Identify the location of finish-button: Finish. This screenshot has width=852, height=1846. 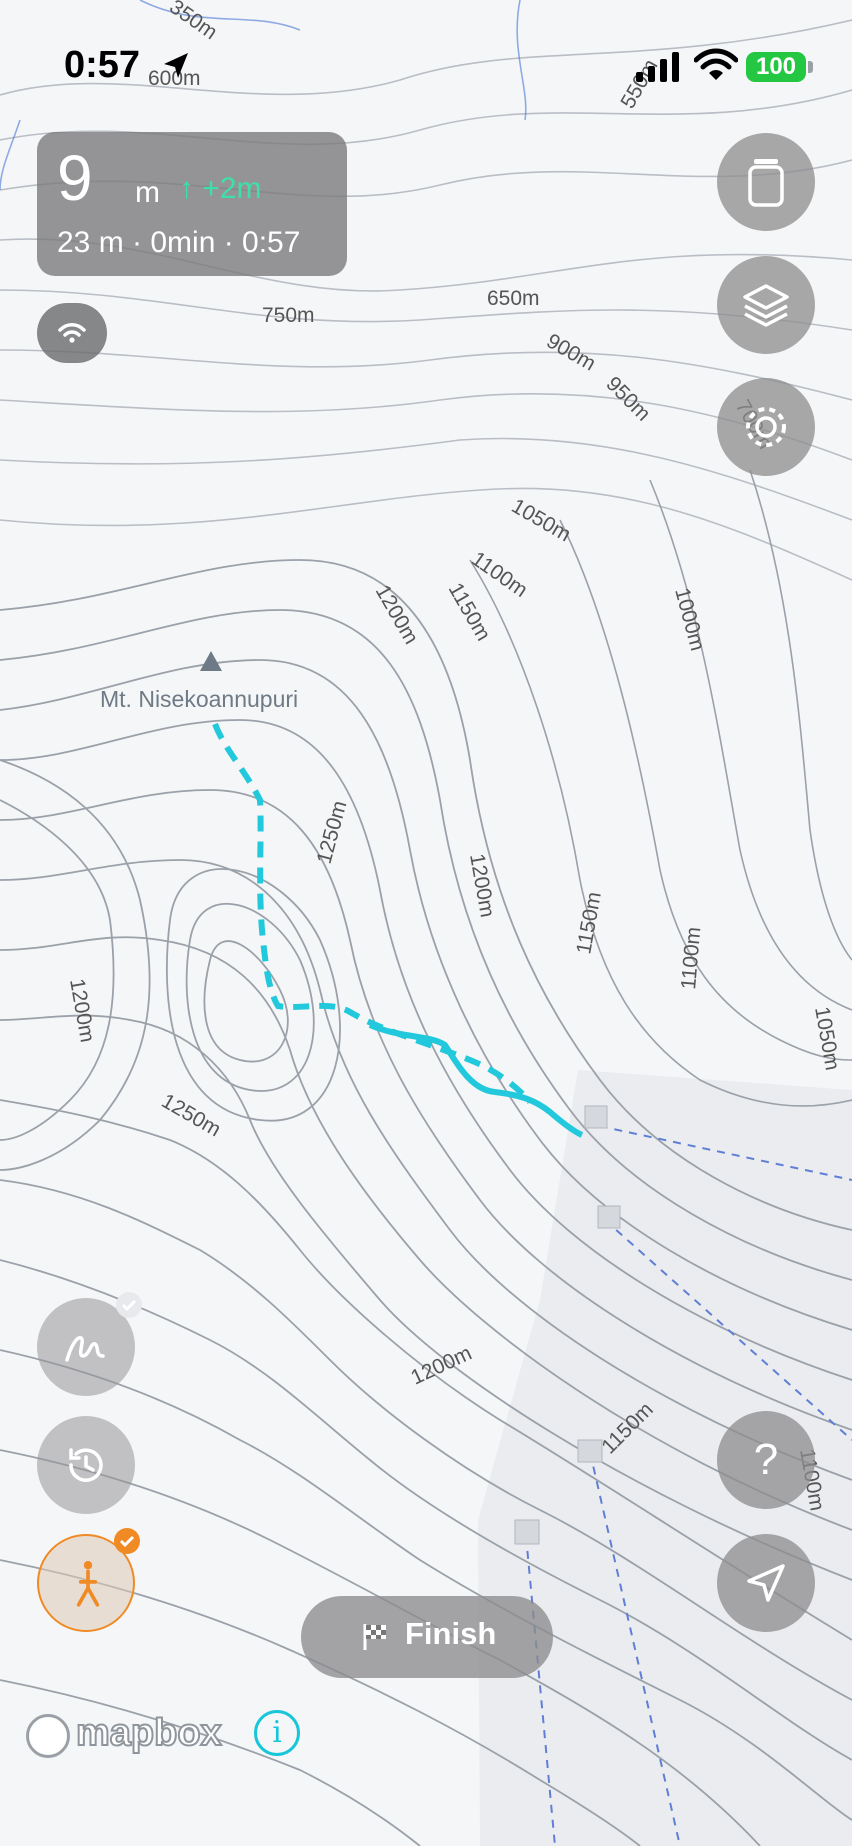
(427, 1637).